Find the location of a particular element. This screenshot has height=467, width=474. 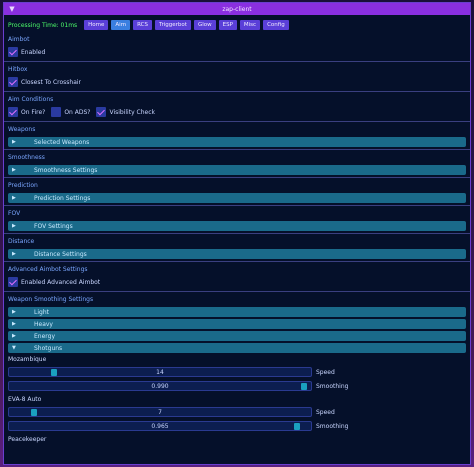

hitbox-section: Hitbox Closest To Crosshair is located at coordinates (237, 78).